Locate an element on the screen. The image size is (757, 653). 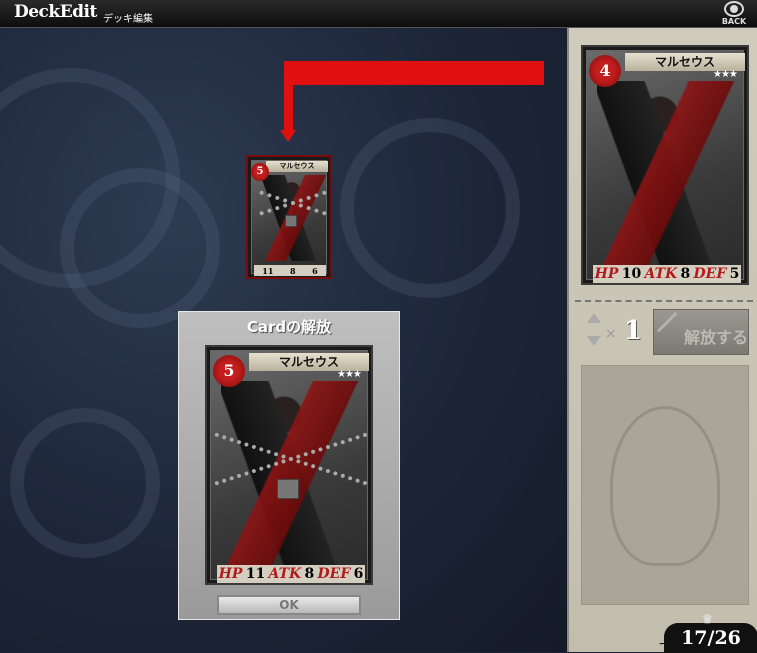
empty-card-slot is located at coordinates (665, 485).